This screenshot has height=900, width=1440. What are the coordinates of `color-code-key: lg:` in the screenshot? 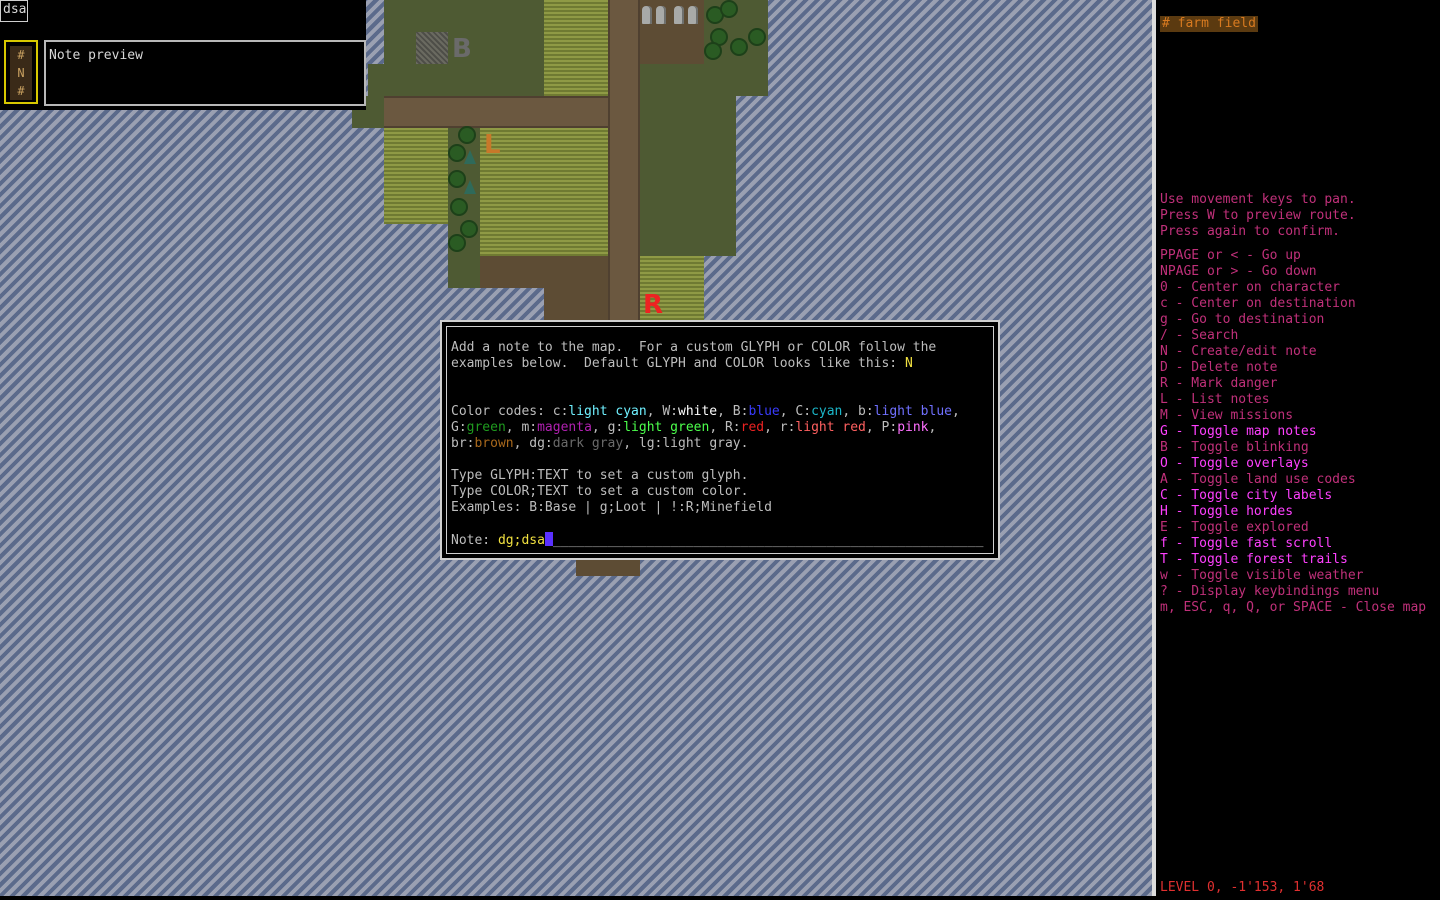 It's located at (650, 443).